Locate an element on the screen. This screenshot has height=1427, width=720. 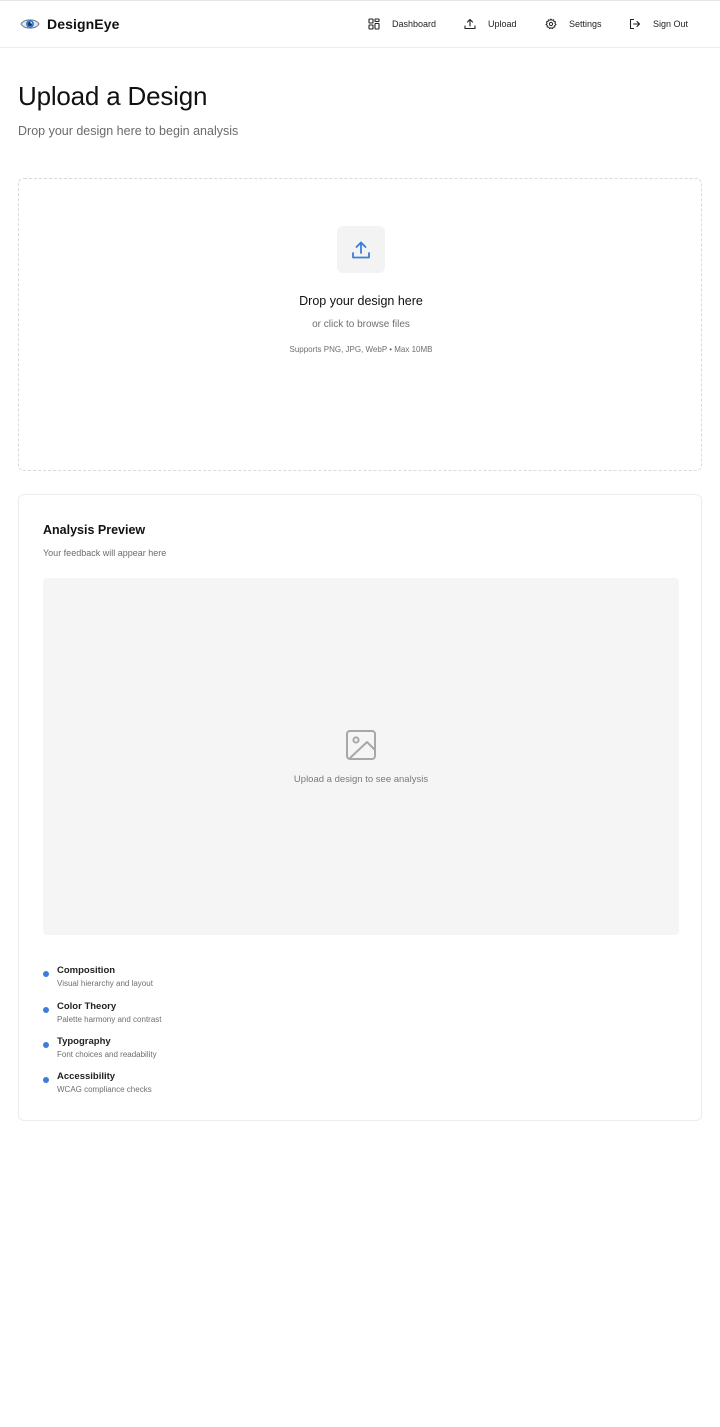
image-icon is located at coordinates (361, 745).